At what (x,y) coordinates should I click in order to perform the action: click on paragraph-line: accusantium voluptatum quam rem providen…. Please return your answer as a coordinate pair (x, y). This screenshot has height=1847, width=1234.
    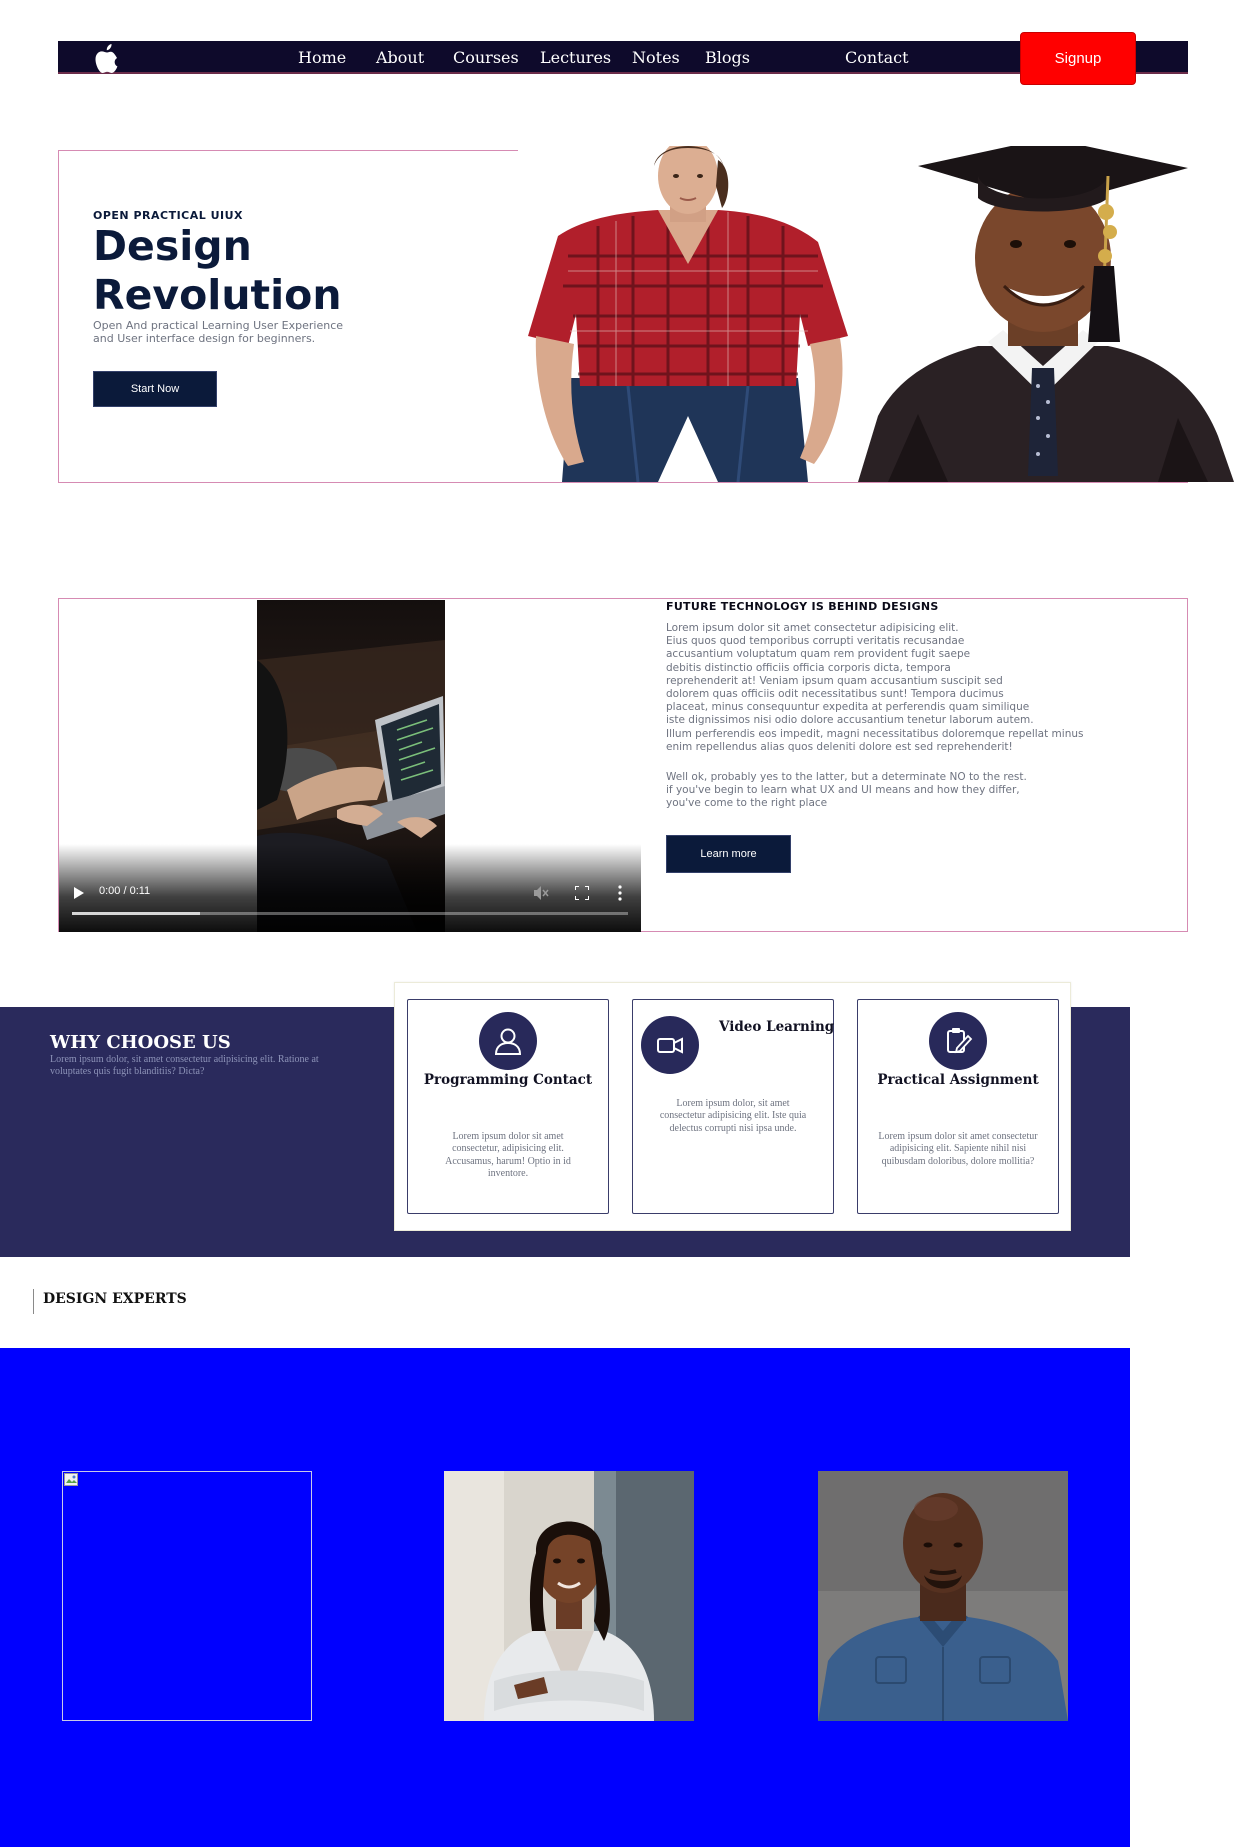
    Looking at the image, I should click on (818, 654).